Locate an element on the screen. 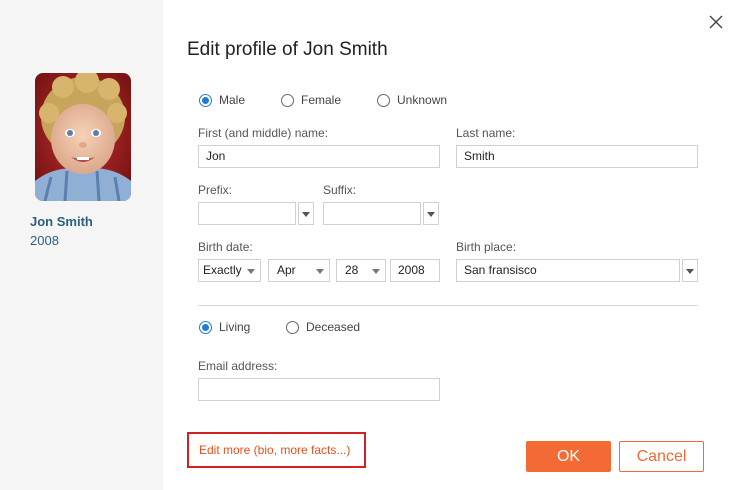 The width and height of the screenshot is (735, 490). birth-place-label: Birth place: is located at coordinates (486, 247).